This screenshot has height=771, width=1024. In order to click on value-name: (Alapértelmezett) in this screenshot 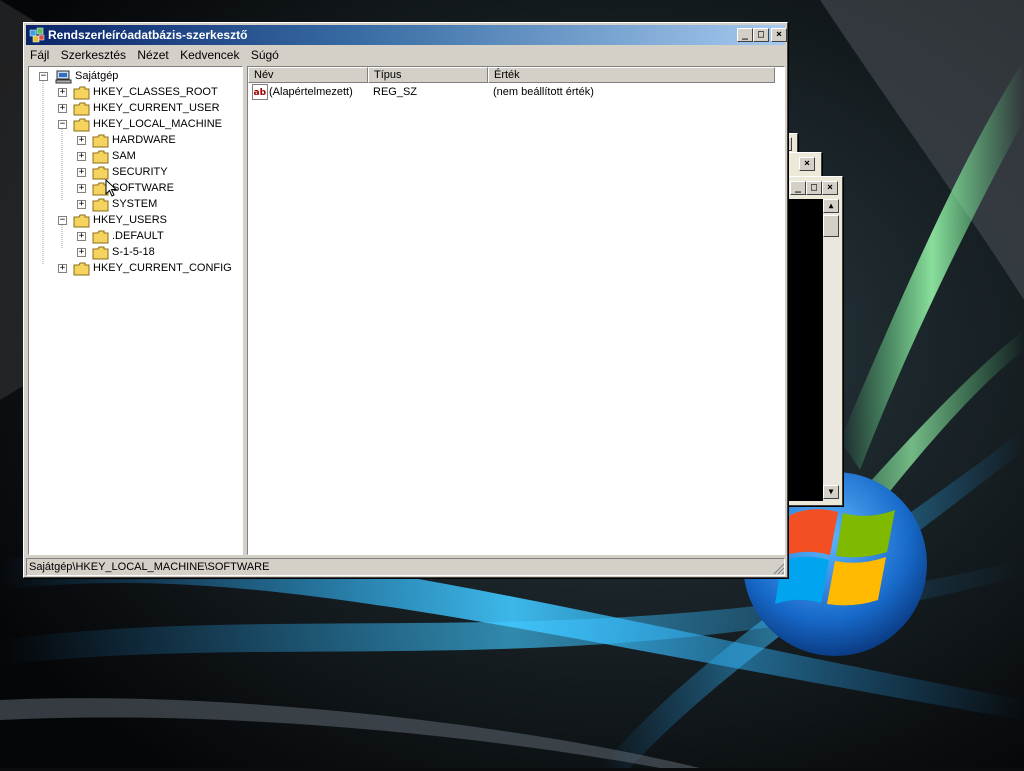, I will do `click(311, 92)`.